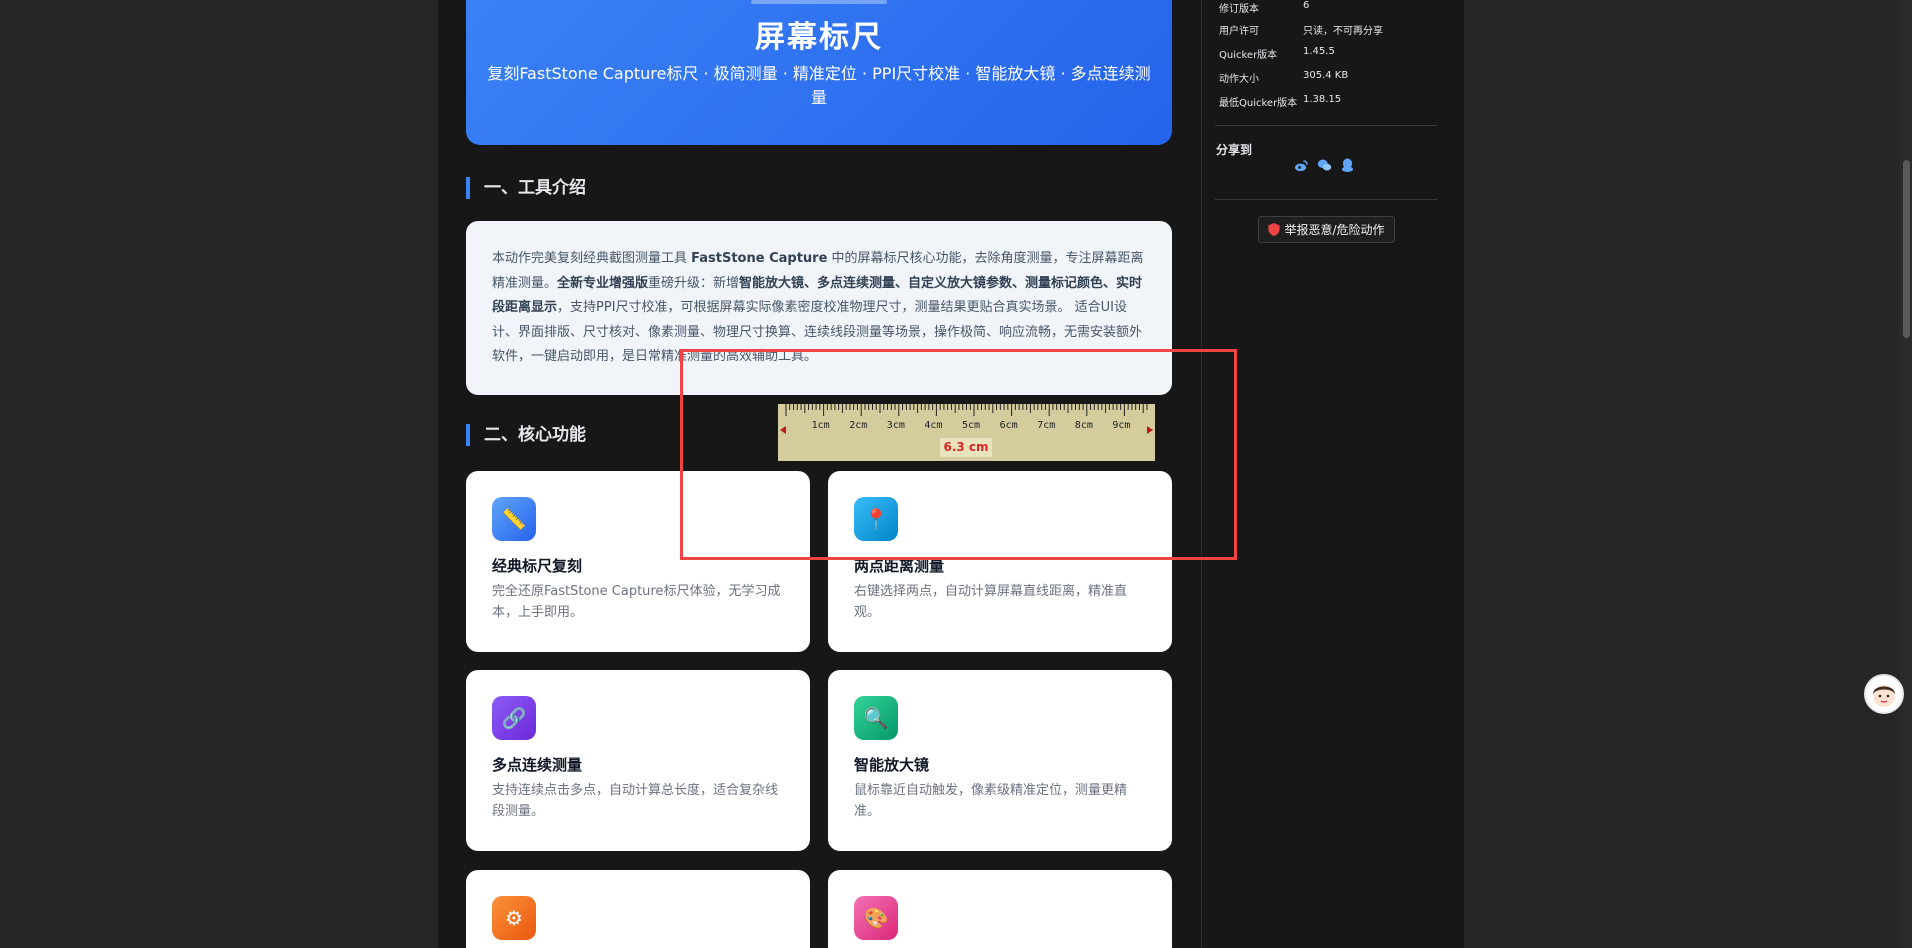  Describe the element at coordinates (892, 765) in the screenshot. I see `feature-title: 智能放大镜` at that location.